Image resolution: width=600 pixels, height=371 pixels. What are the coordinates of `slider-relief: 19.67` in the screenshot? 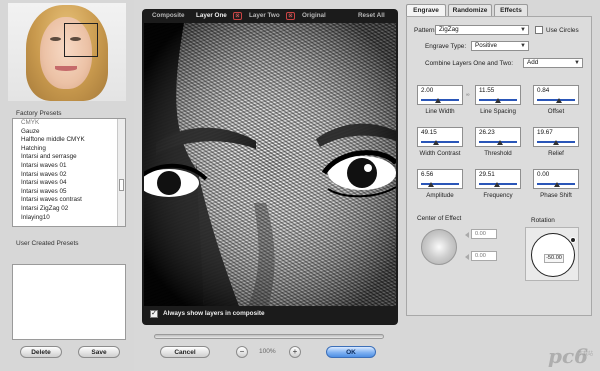 It's located at (556, 137).